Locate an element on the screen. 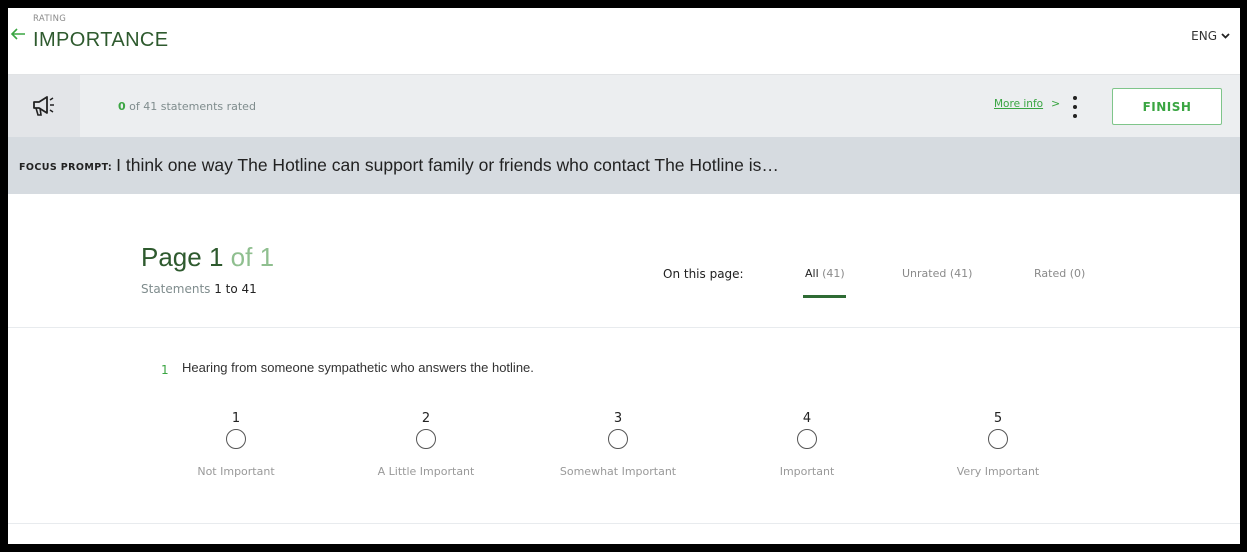 This screenshot has height=552, width=1247. rating-label: Very Important is located at coordinates (998, 471).